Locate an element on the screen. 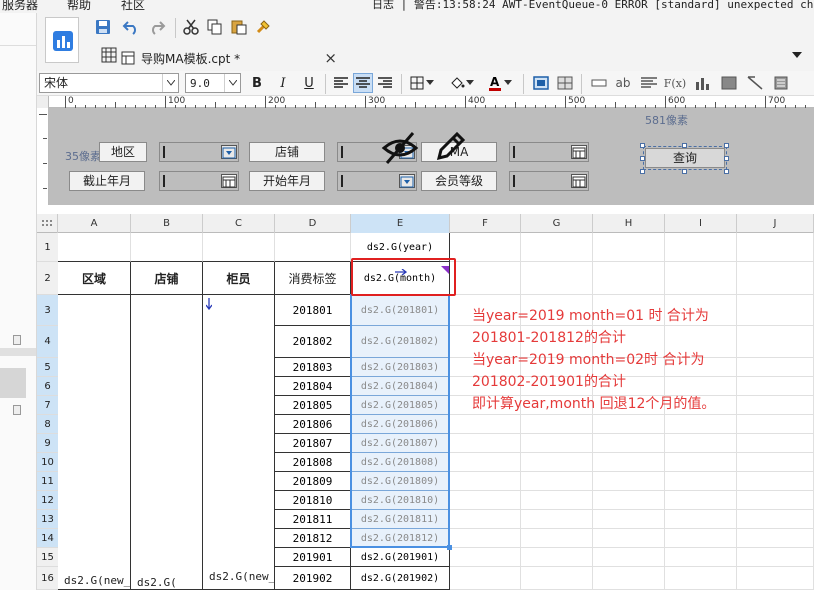 The width and height of the screenshot is (814, 590). cell-month-formula: ds2.G(201806) is located at coordinates (400, 424).